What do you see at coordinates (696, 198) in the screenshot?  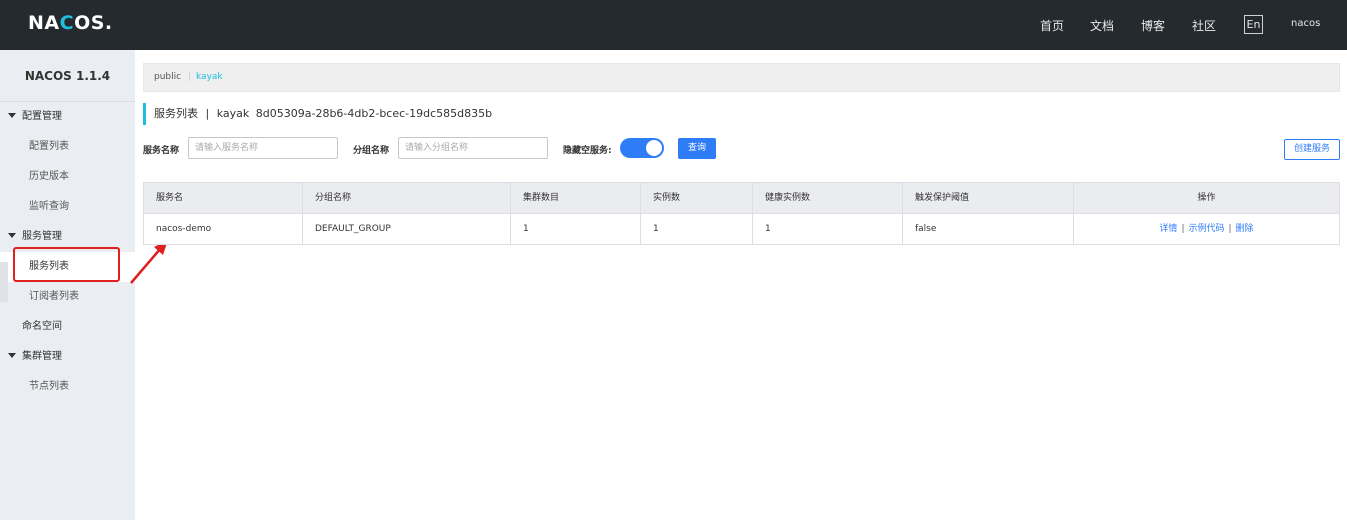 I see `column-header-instances: 实例数` at bounding box center [696, 198].